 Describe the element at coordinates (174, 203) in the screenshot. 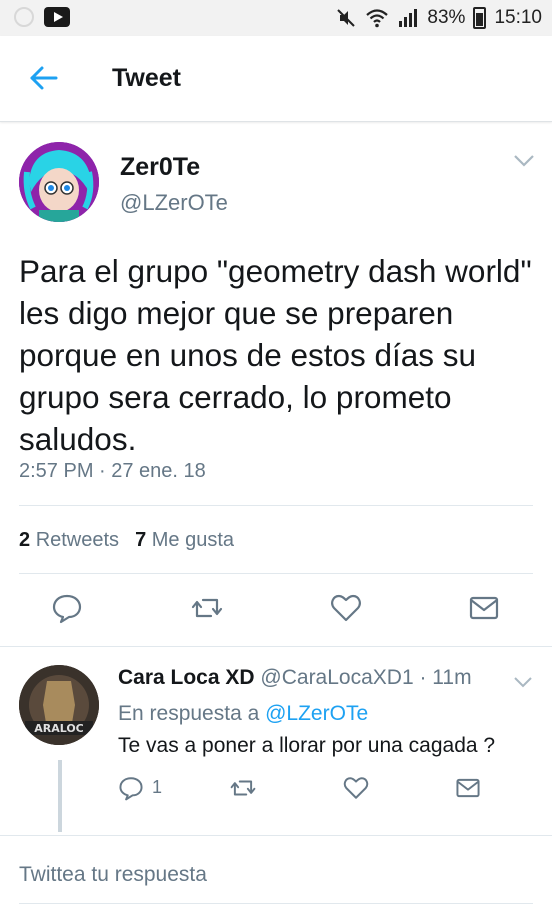

I see `author-handle: @LZerOTe` at that location.